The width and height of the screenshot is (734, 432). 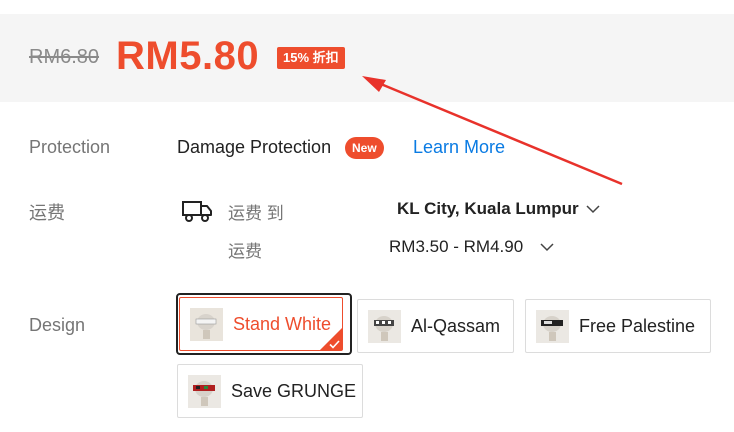 I want to click on design-option-label: Save GRUNGE, so click(x=294, y=391).